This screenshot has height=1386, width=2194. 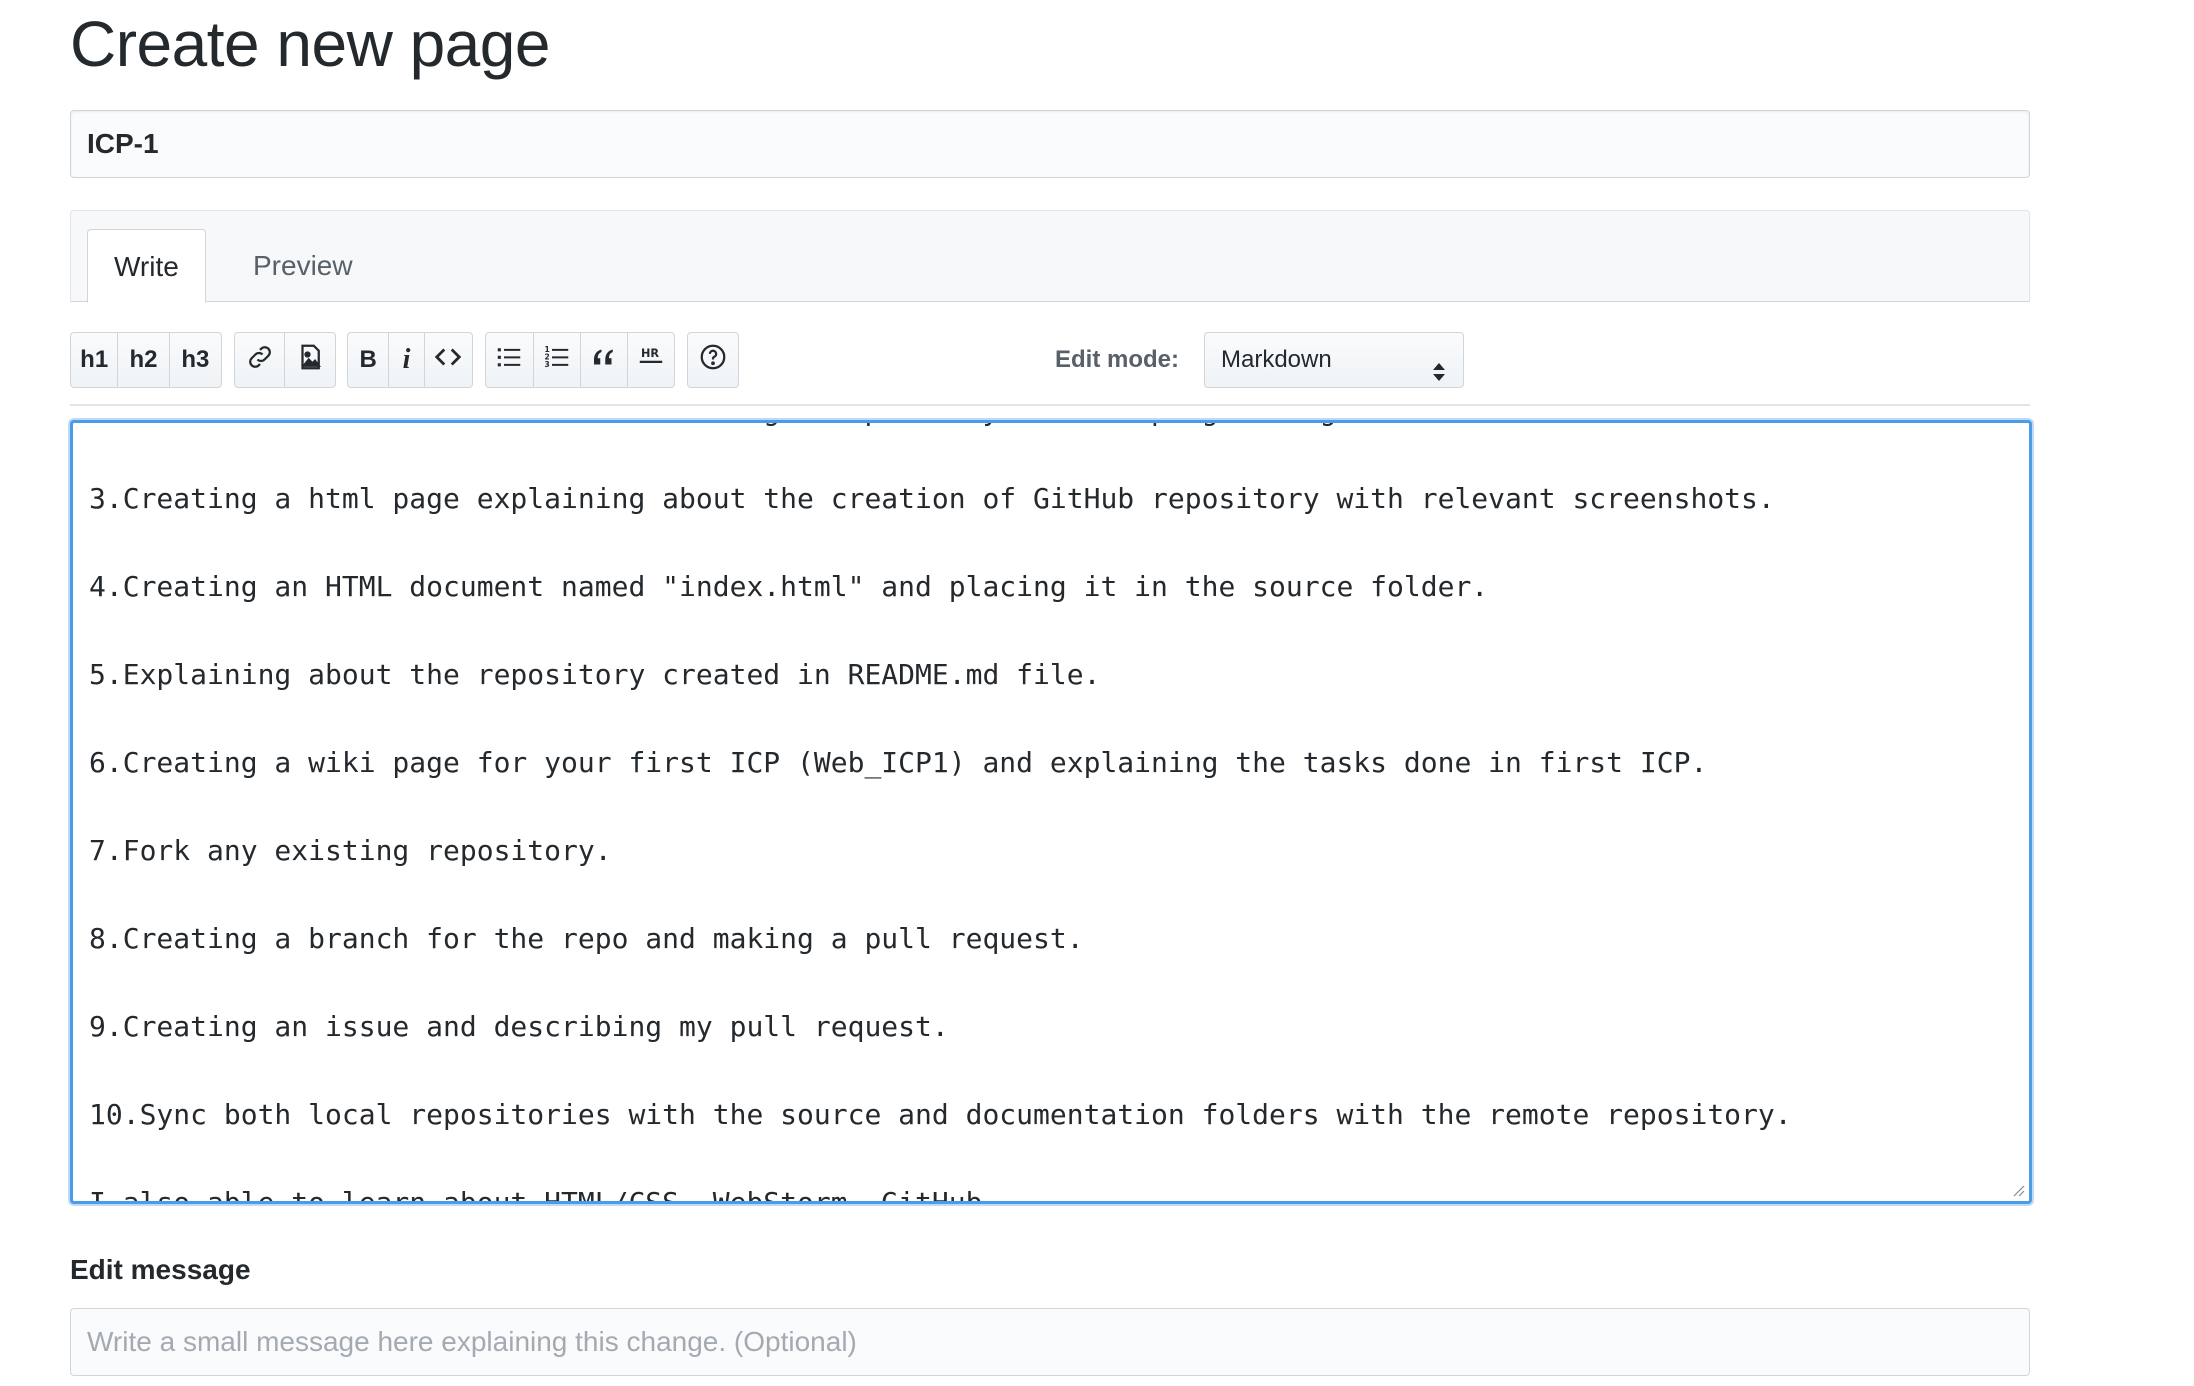 I want to click on ordered-list-button: 1 2 3, so click(x=557, y=360).